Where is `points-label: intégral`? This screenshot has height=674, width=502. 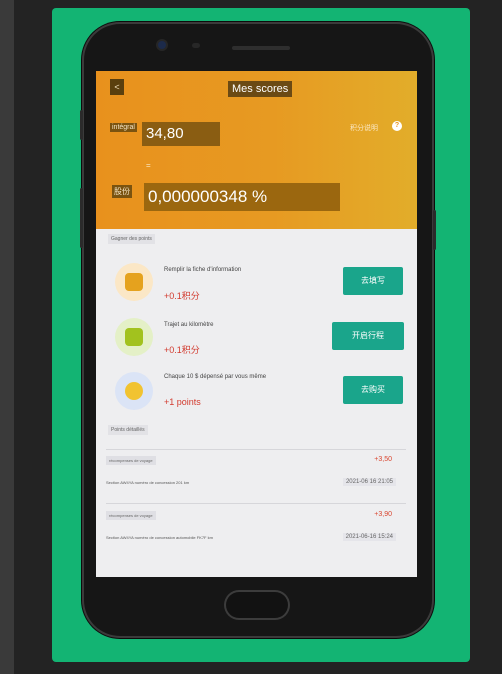
points-label: intégral is located at coordinates (123, 127).